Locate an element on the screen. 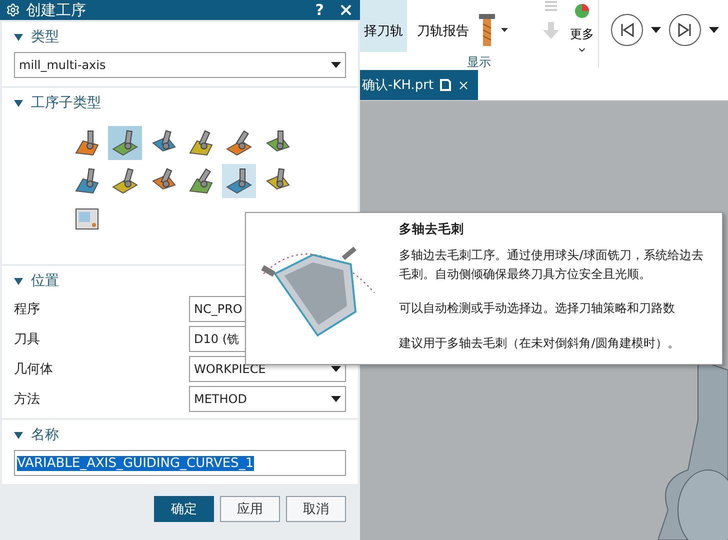 The image size is (728, 540). document-tab: 确认-KH.prt is located at coordinates (419, 85).